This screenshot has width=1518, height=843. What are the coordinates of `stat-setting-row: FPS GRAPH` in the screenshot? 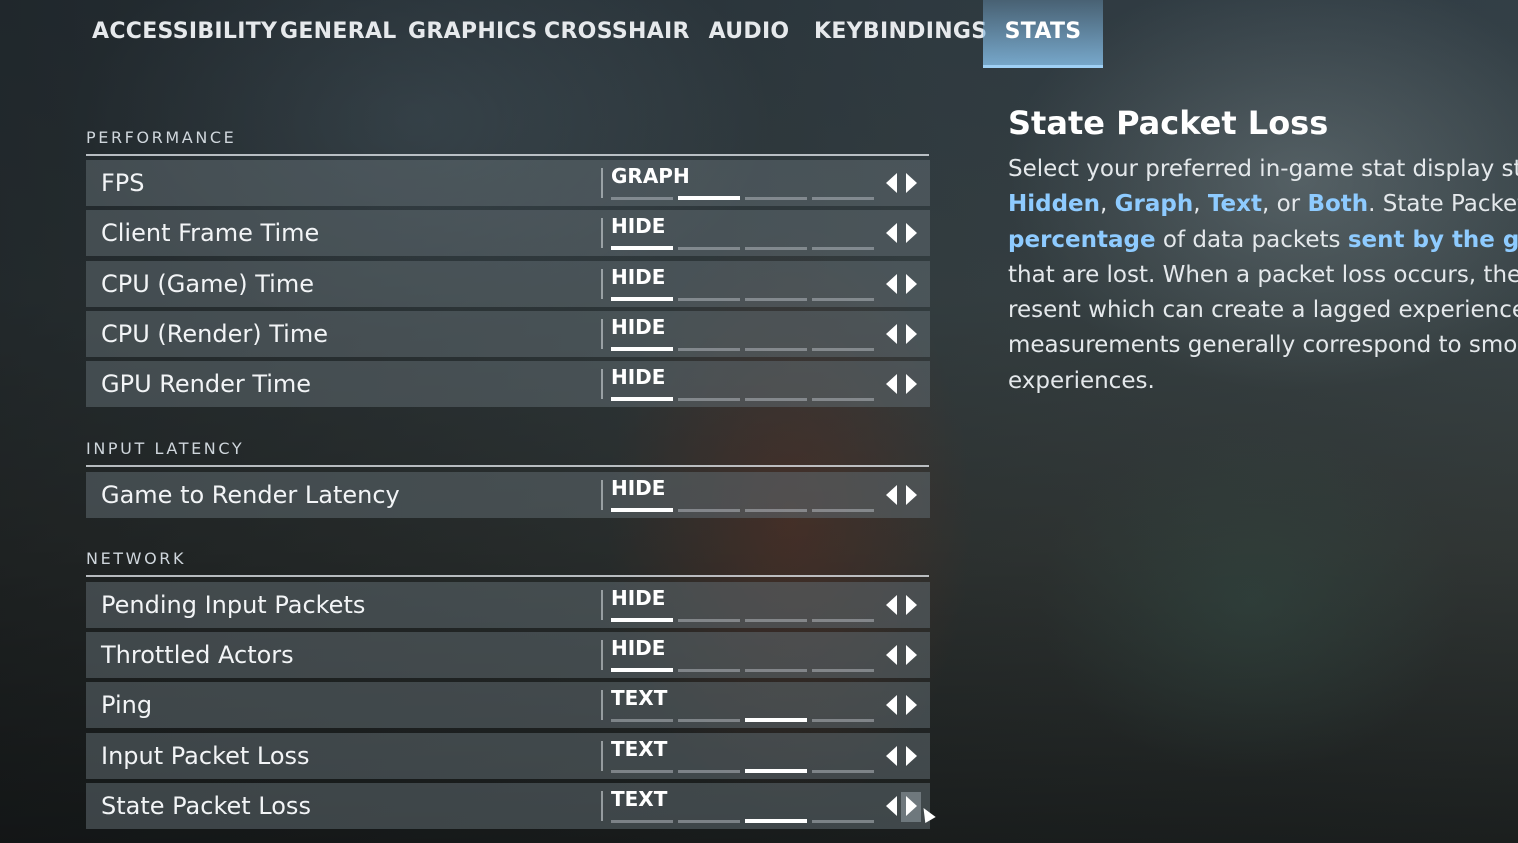 It's located at (508, 183).